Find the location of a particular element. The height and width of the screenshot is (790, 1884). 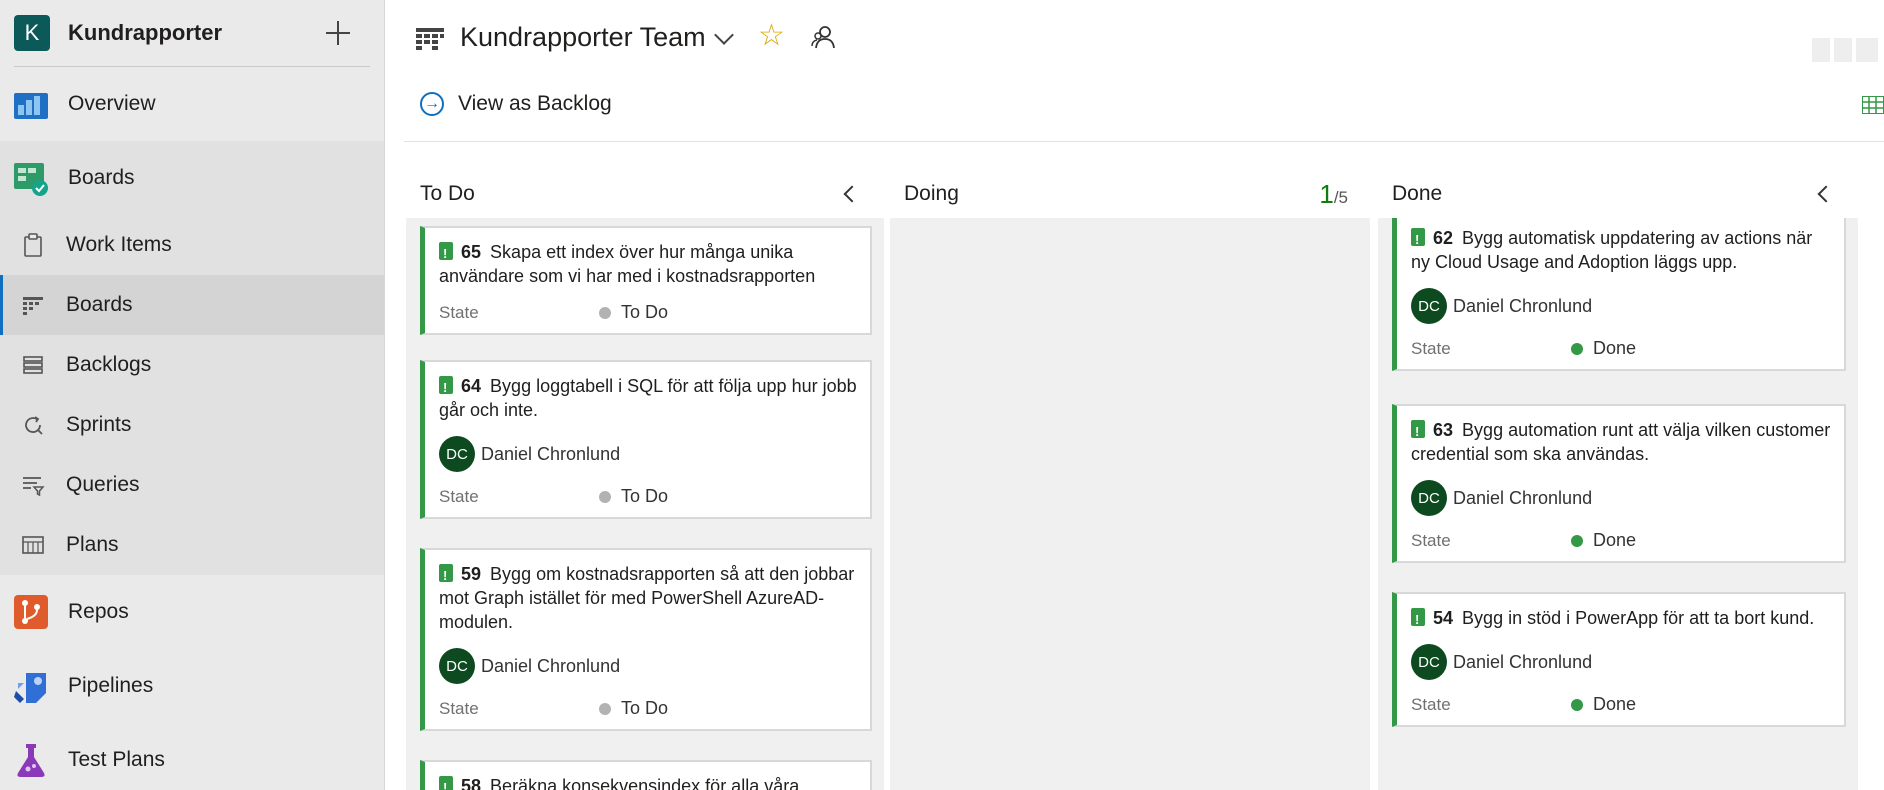

nav-pipelines-label: Pipelines is located at coordinates (111, 685).